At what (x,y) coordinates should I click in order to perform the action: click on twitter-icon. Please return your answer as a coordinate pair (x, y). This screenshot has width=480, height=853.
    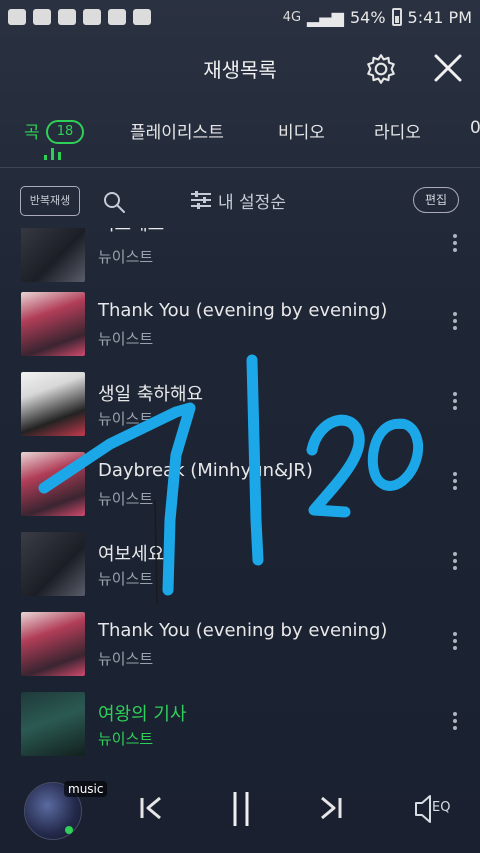
    Looking at the image, I should click on (117, 17).